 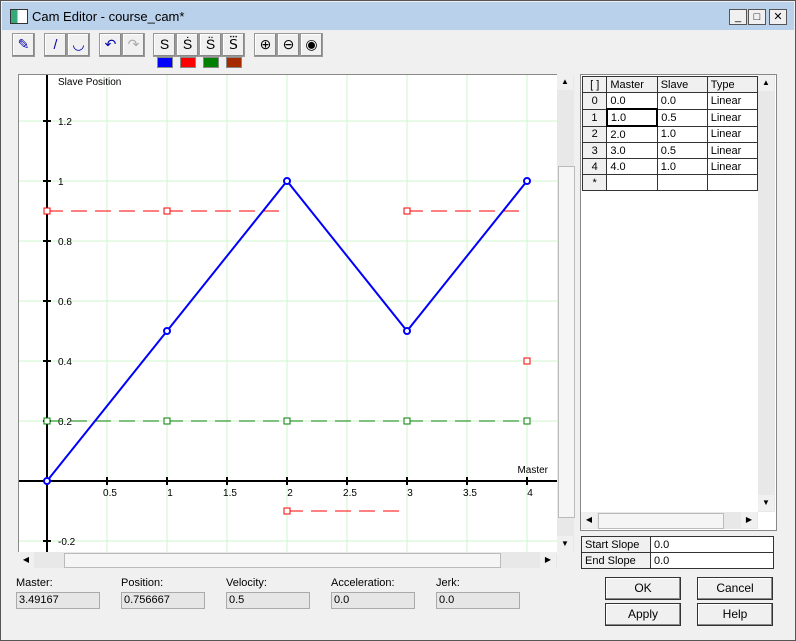 What do you see at coordinates (594, 84) in the screenshot?
I see `column-header: [ ]` at bounding box center [594, 84].